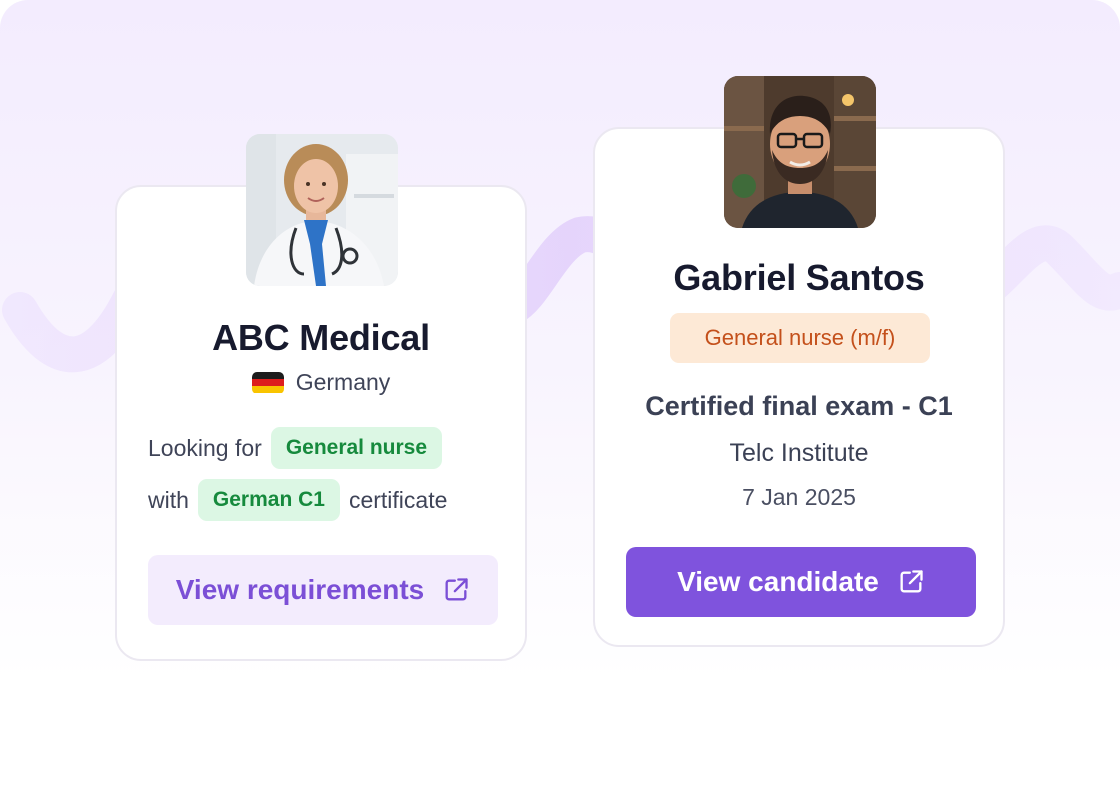  I want to click on with-text: with, so click(168, 499).